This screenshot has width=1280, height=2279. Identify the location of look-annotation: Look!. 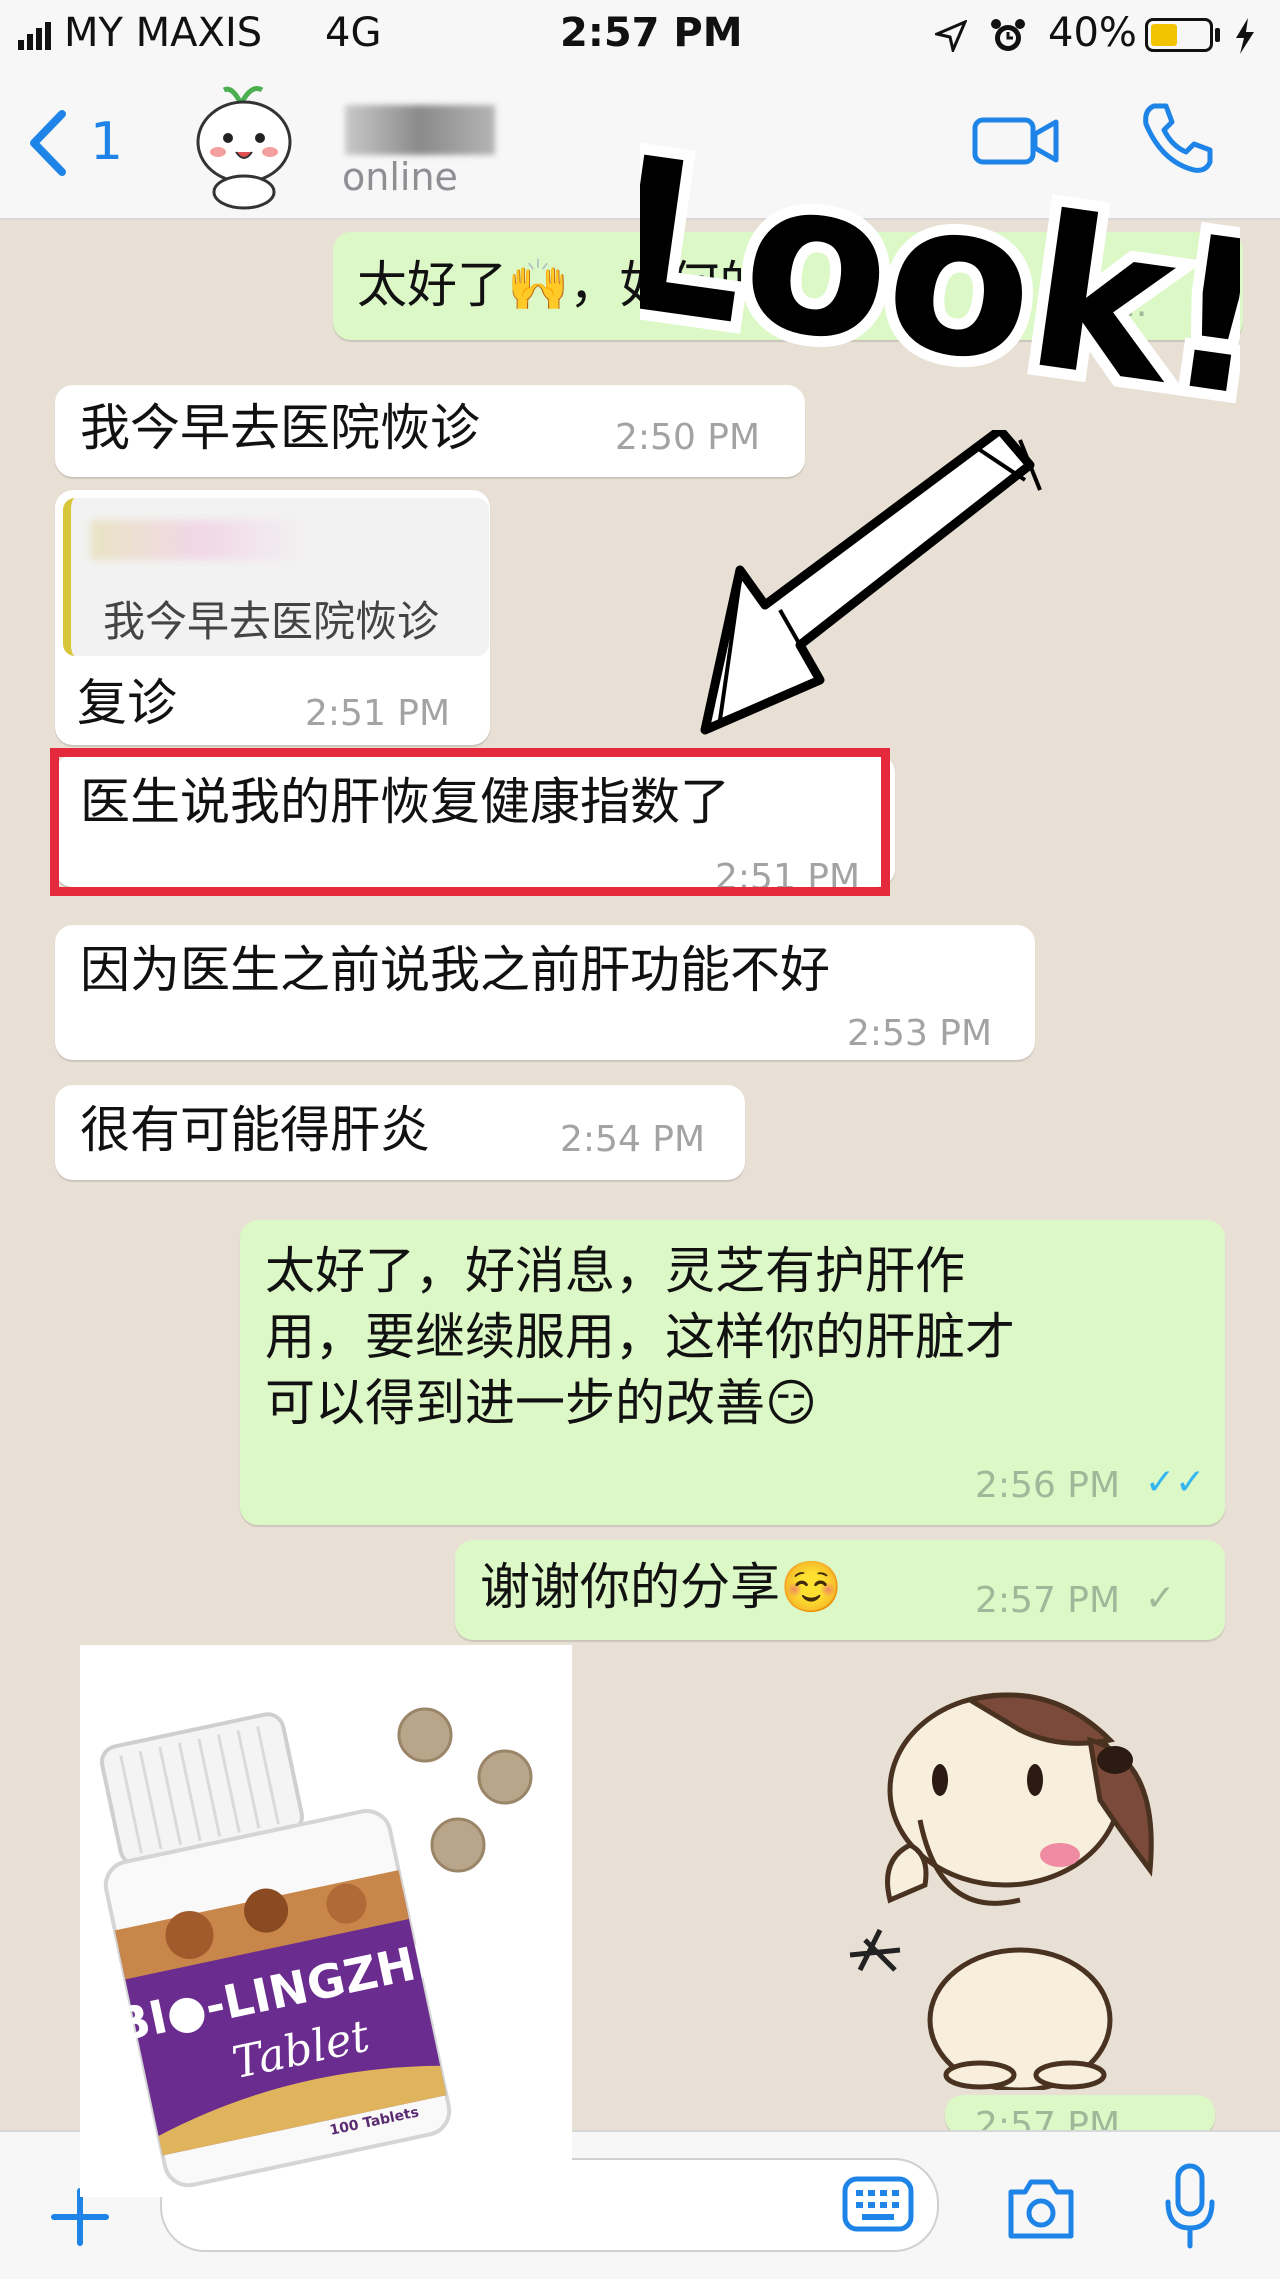
(933, 277).